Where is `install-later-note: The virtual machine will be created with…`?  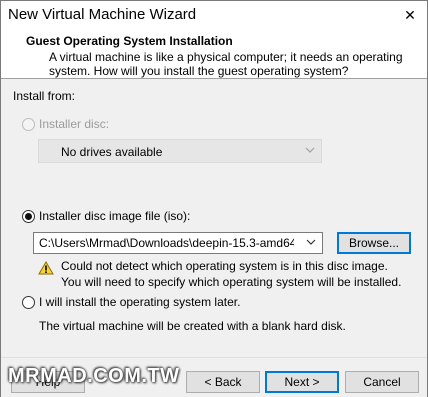
install-later-note: The virtual machine will be created with… is located at coordinates (192, 326).